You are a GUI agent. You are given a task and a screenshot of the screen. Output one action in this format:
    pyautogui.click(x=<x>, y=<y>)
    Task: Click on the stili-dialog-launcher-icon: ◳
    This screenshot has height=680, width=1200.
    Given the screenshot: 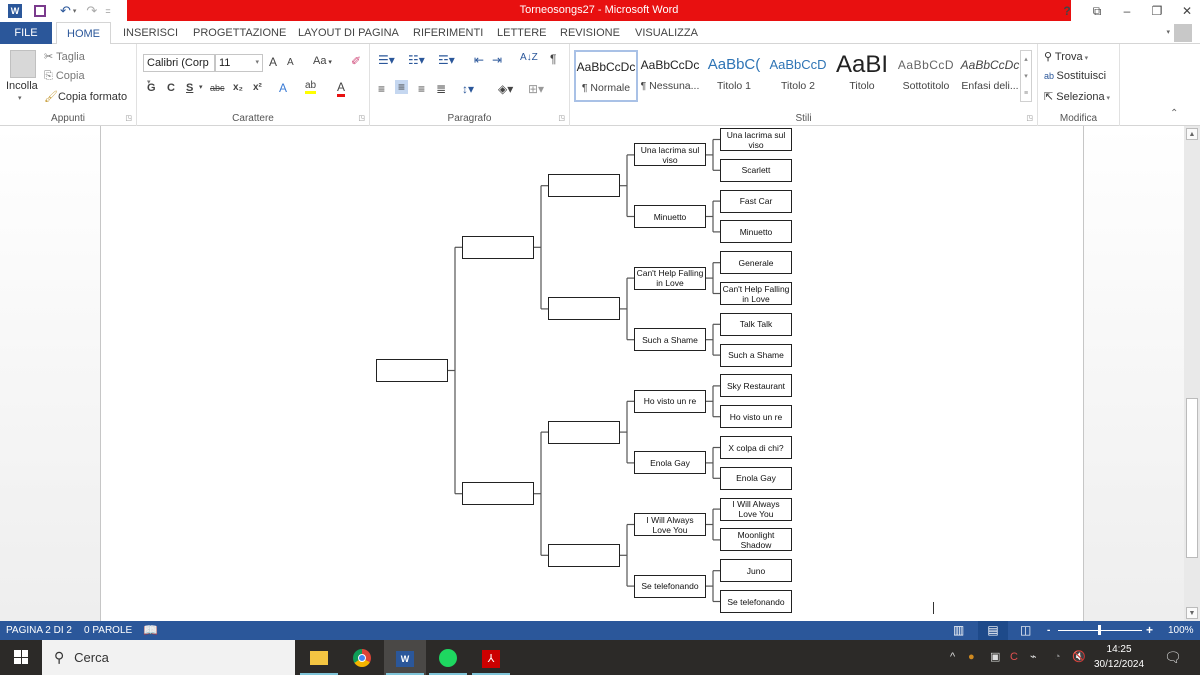 What is the action you would take?
    pyautogui.click(x=1029, y=118)
    